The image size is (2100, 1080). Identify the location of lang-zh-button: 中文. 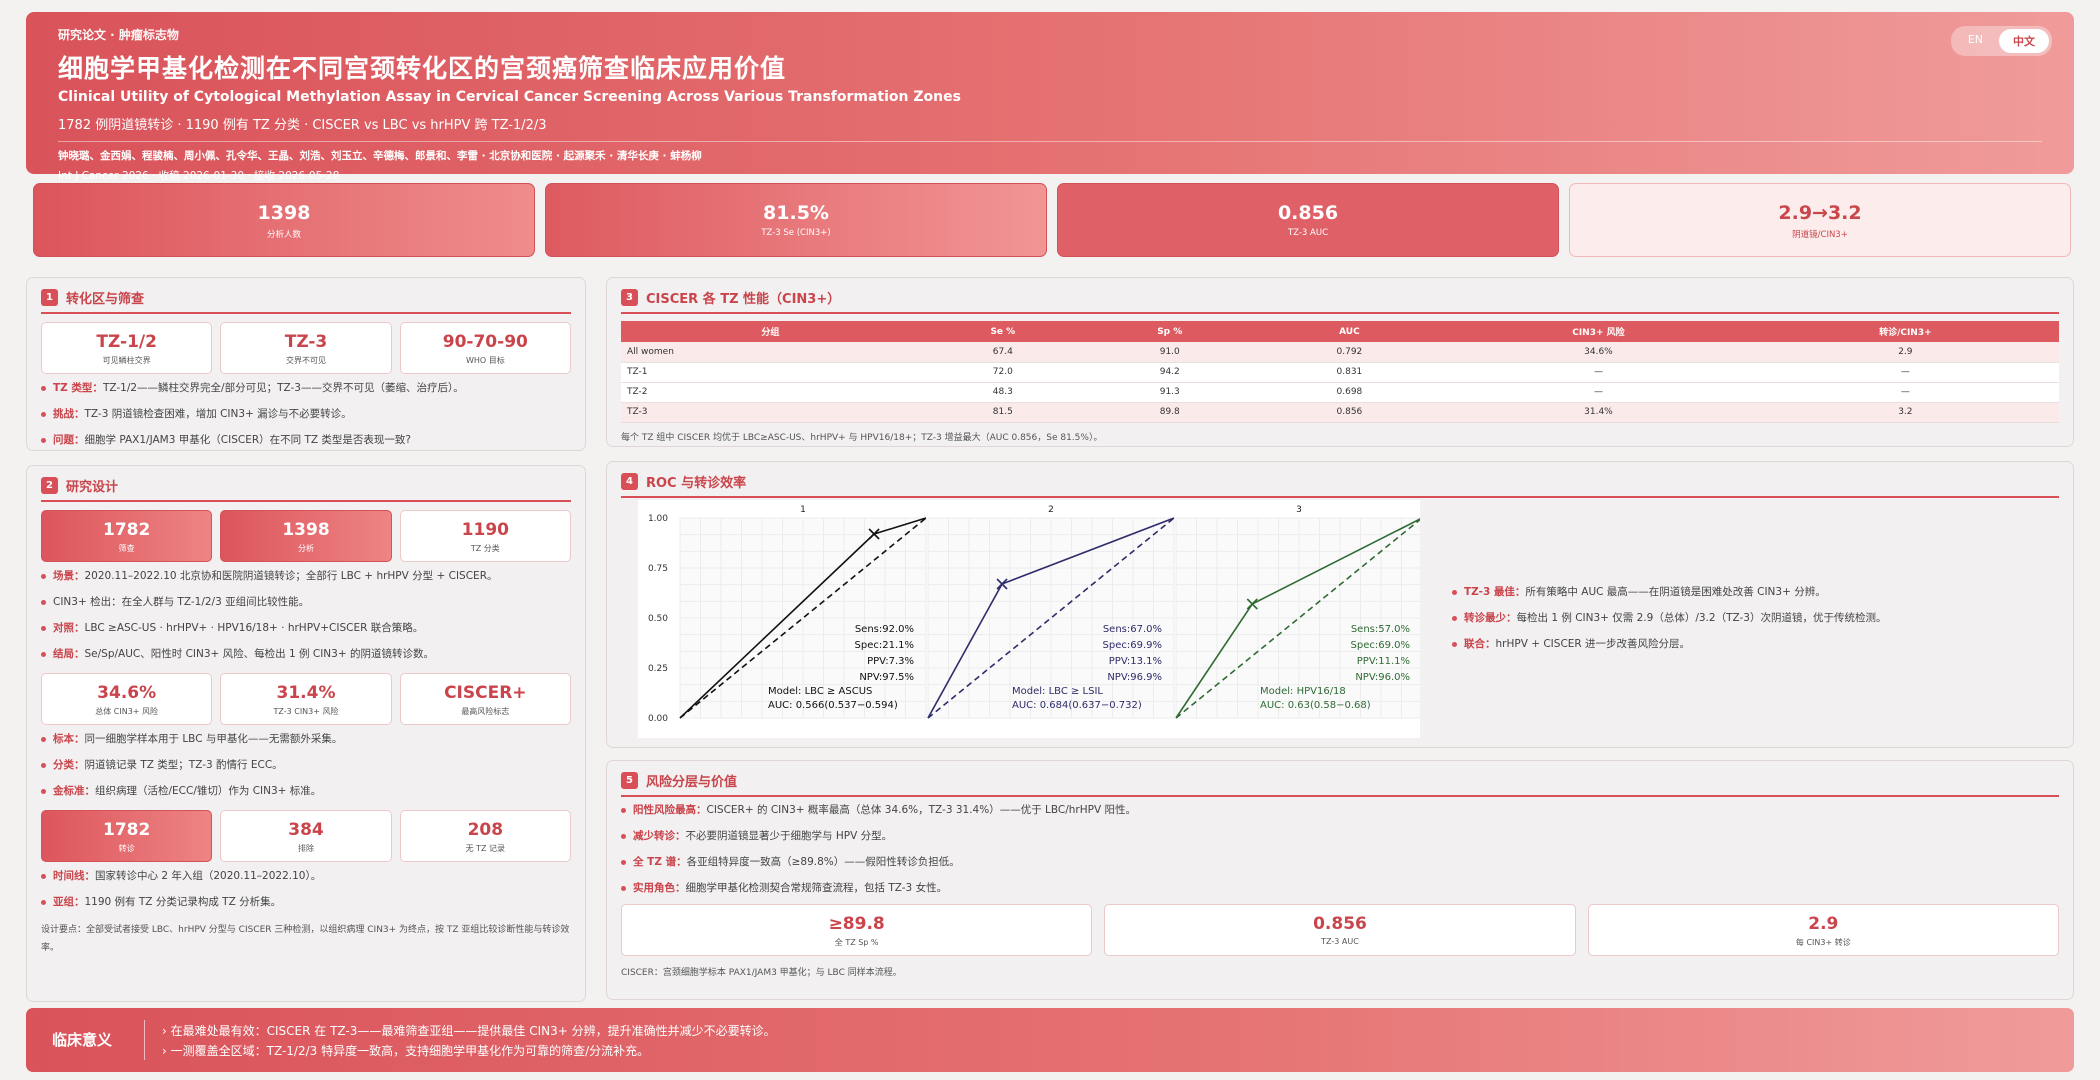
(2024, 41).